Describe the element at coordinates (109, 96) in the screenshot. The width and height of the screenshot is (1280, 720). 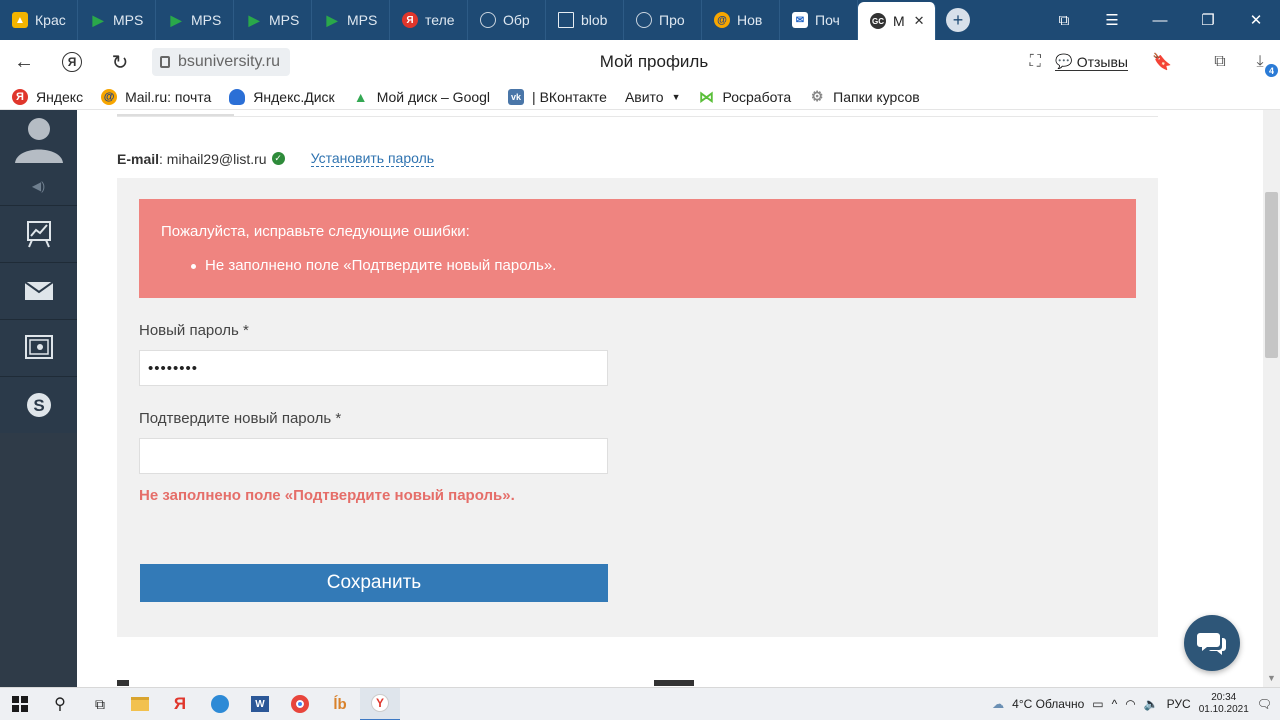
I see `mailru-icon: @` at that location.